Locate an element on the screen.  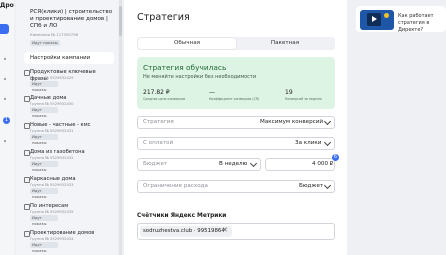
group-number: Группа № 5529932435 is located at coordinates (52, 212).